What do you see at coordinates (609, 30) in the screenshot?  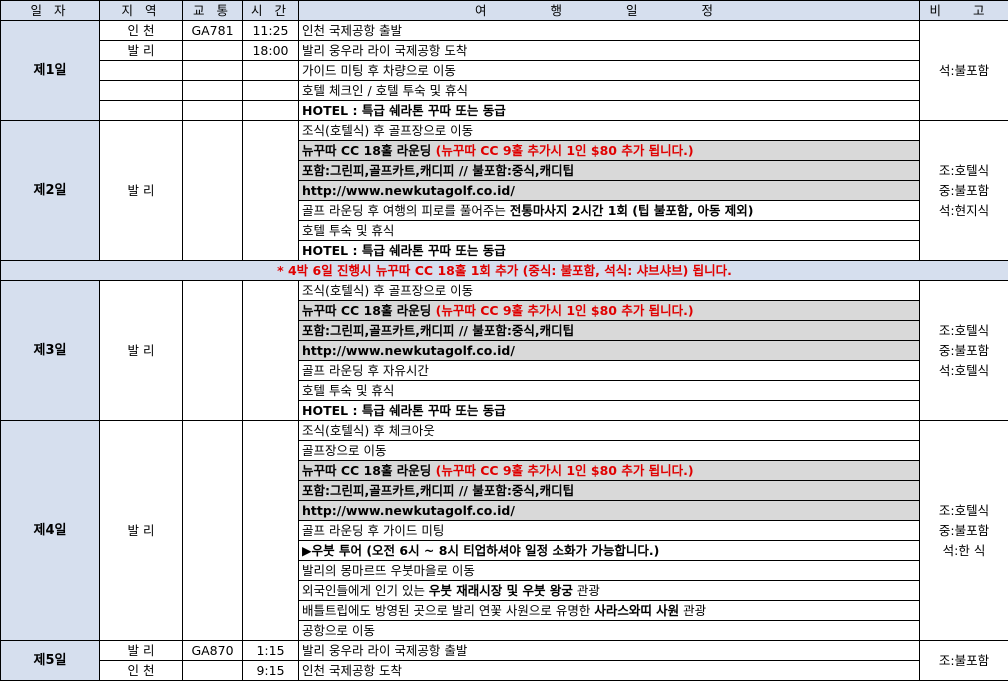 I see `schedule-cell: 인천 국제공항 출발` at bounding box center [609, 30].